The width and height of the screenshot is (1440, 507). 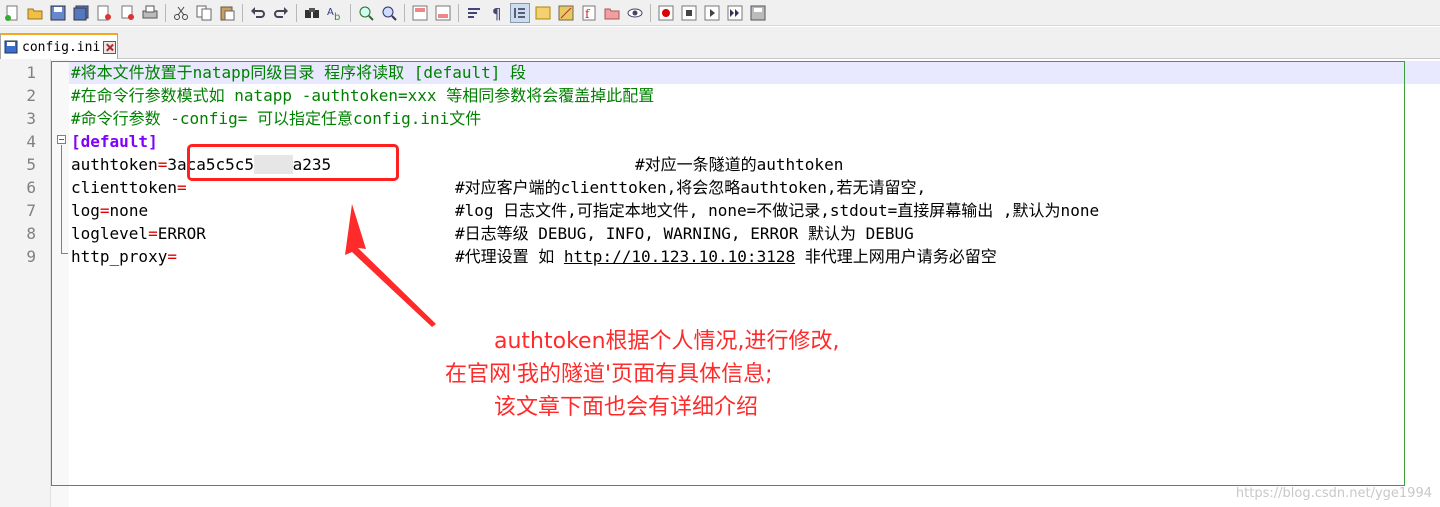 What do you see at coordinates (281, 13) in the screenshot?
I see `redo-icon` at bounding box center [281, 13].